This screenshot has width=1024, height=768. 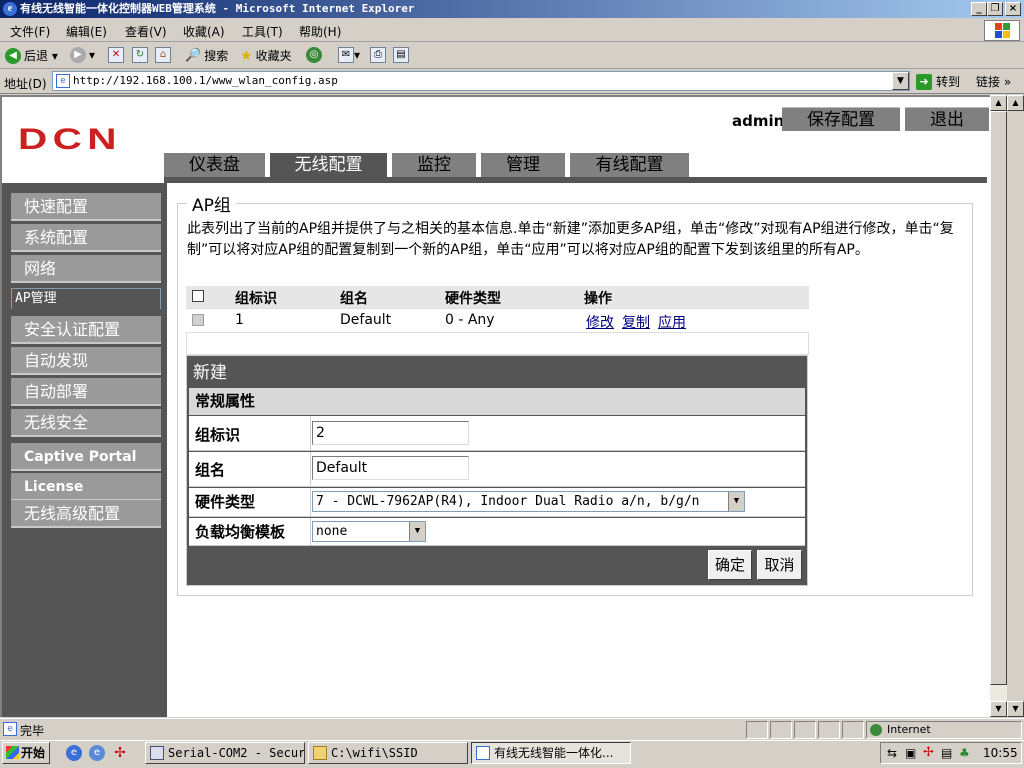 What do you see at coordinates (948, 82) in the screenshot?
I see `go-label: 转到` at bounding box center [948, 82].